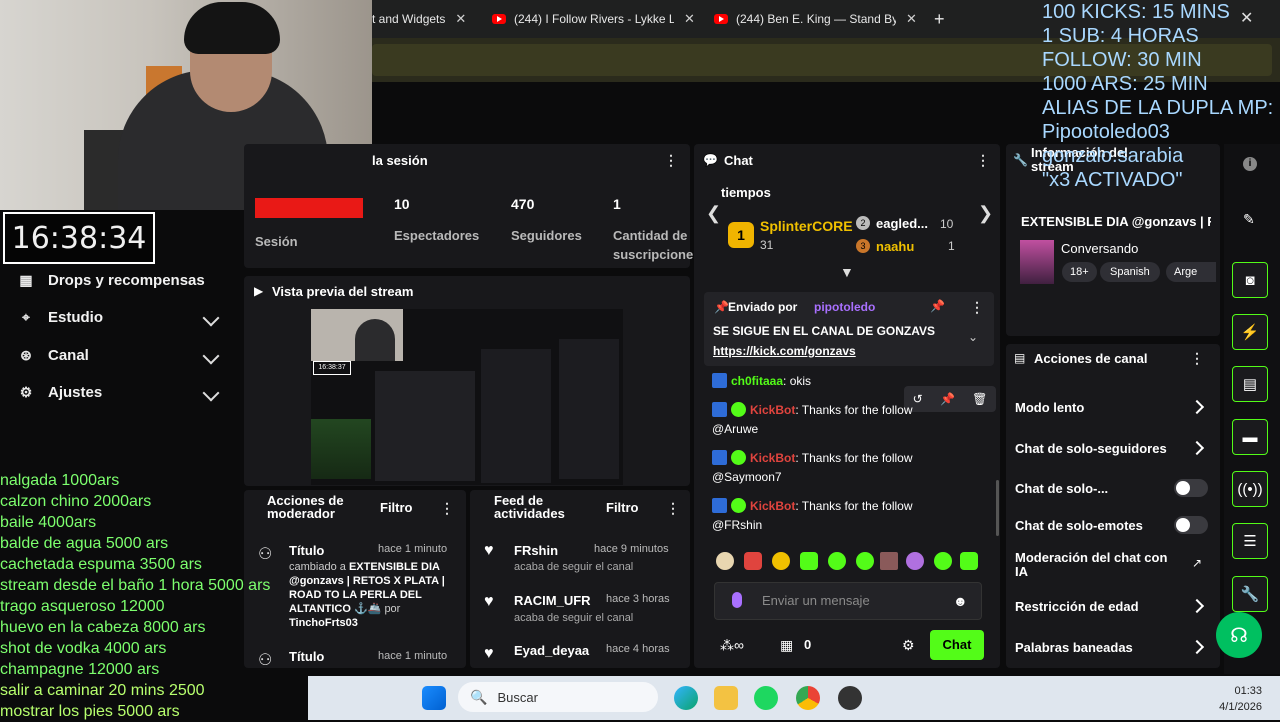  I want to click on leaderboard-user: naahu, so click(895, 246).